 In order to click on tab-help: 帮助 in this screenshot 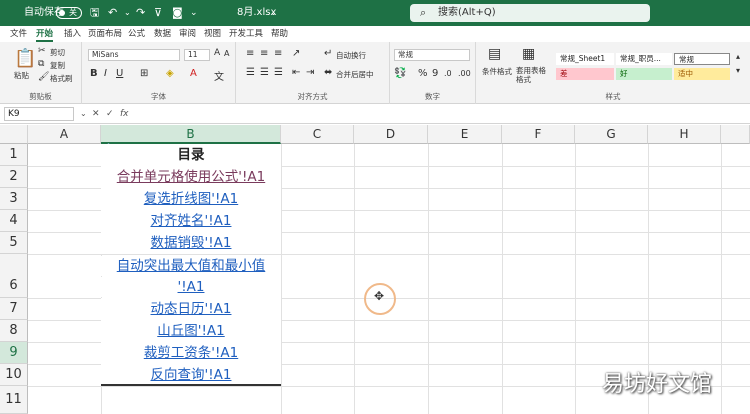, I will do `click(279, 35)`.